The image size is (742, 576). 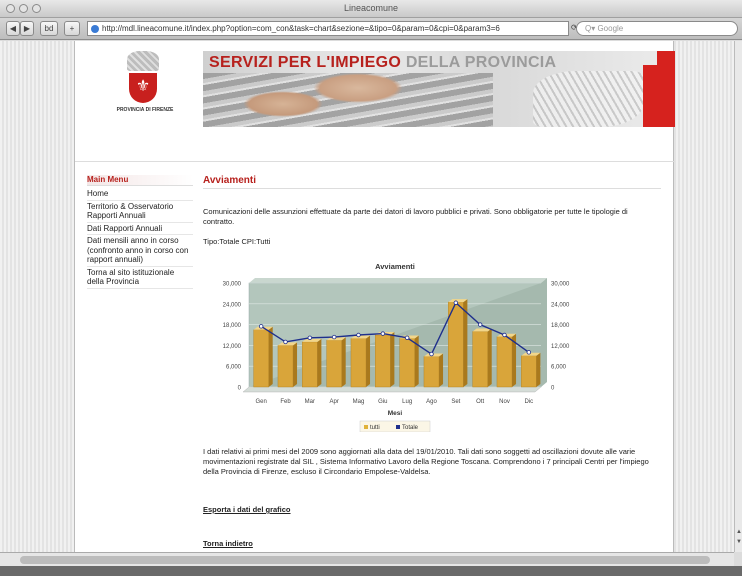 I want to click on menu-item-home: Home, so click(x=140, y=194).